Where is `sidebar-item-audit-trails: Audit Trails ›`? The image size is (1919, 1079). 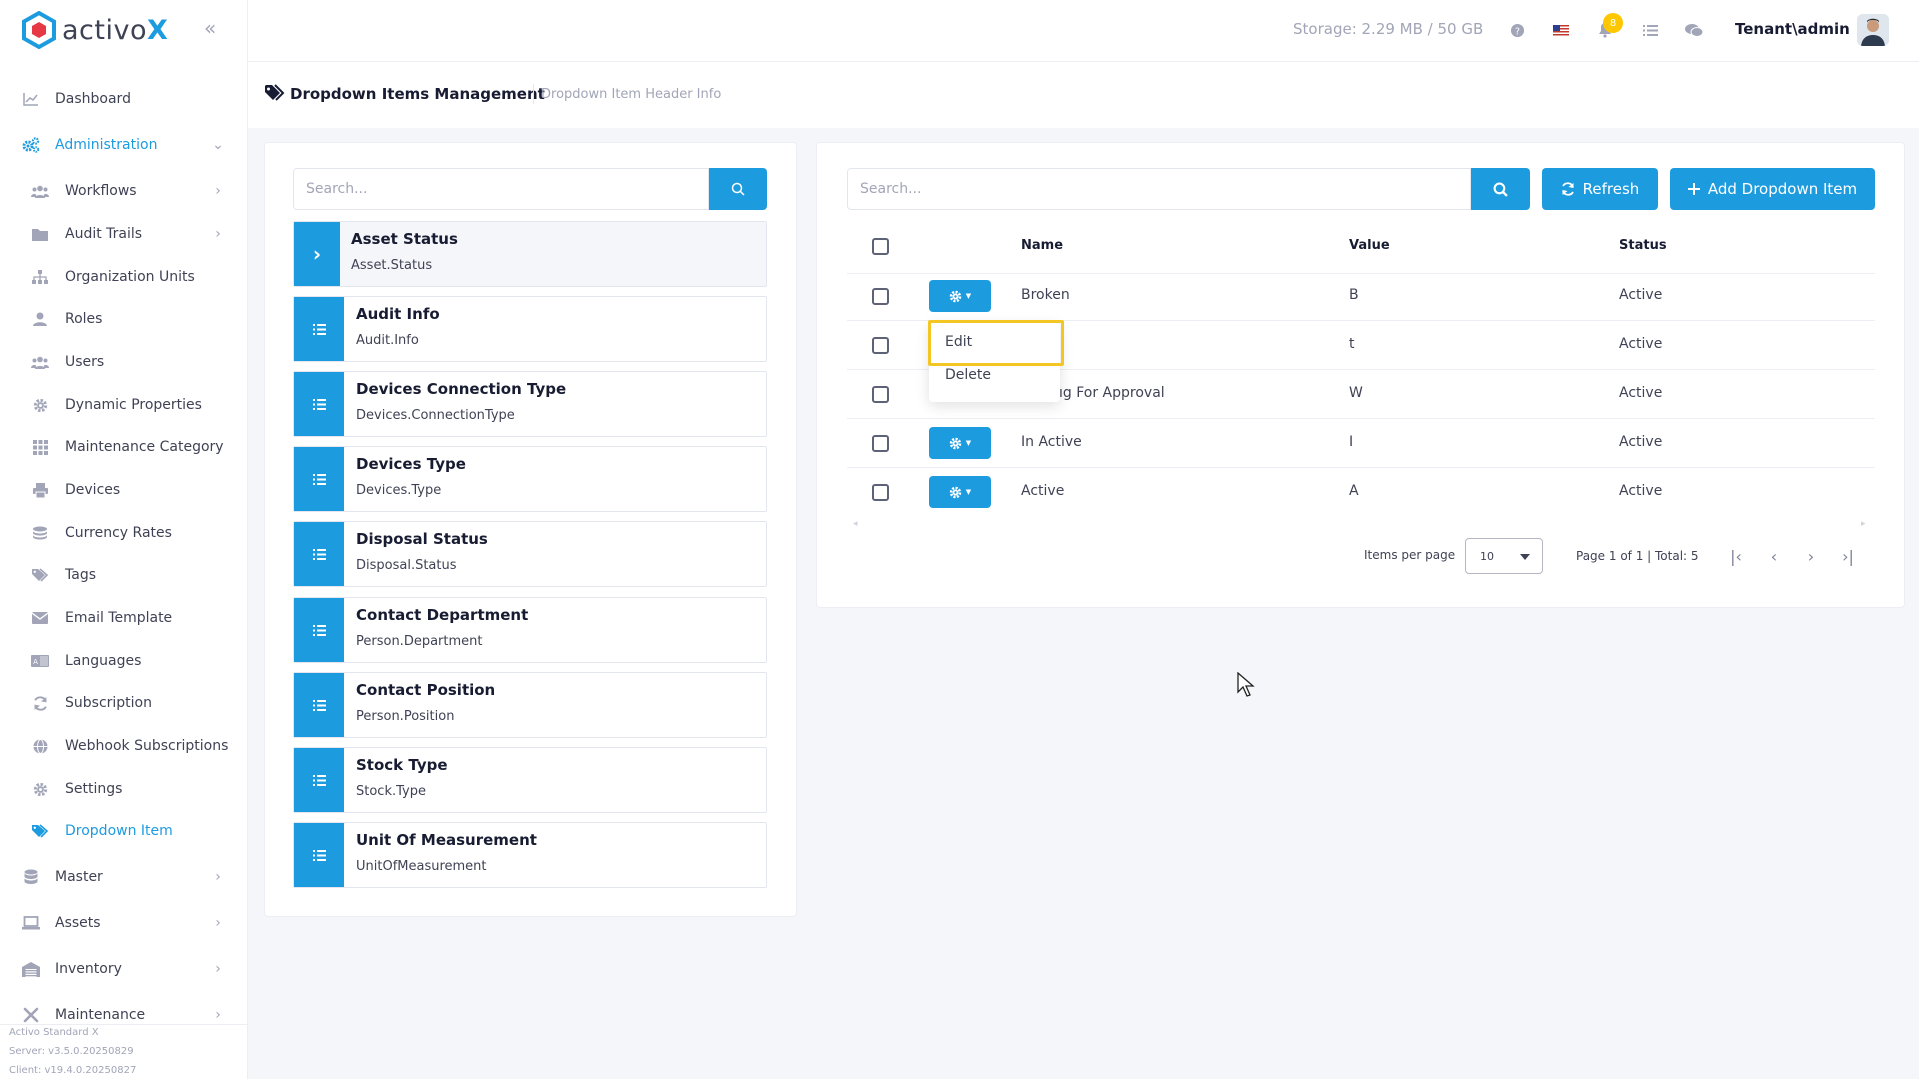 sidebar-item-audit-trails: Audit Trails › is located at coordinates (124, 234).